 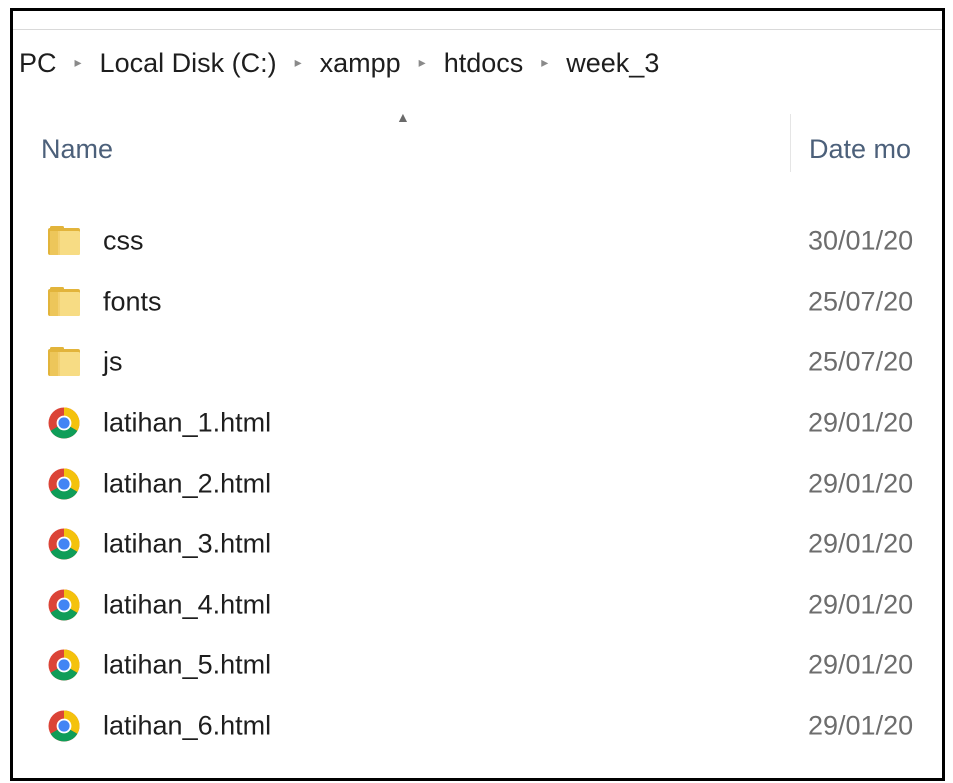 I want to click on column-divider, so click(x=790, y=143).